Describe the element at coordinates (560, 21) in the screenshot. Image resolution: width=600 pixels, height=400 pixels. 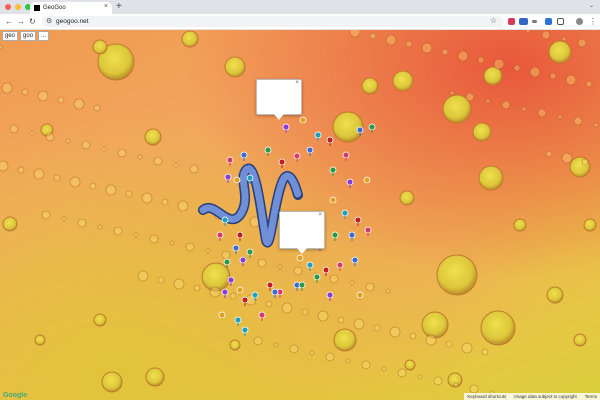
I see `extensions-puzzle-icon` at that location.